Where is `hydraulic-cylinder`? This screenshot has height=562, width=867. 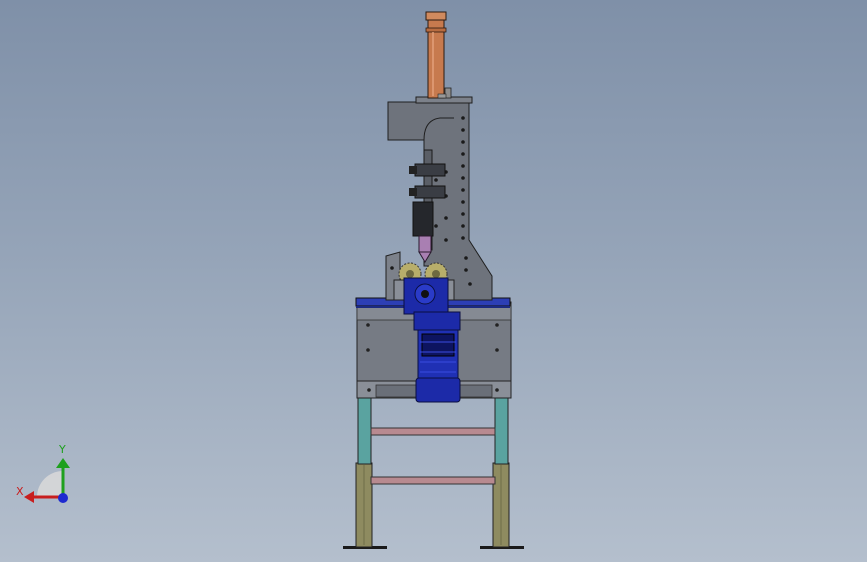
hydraulic-cylinder is located at coordinates (438, 55).